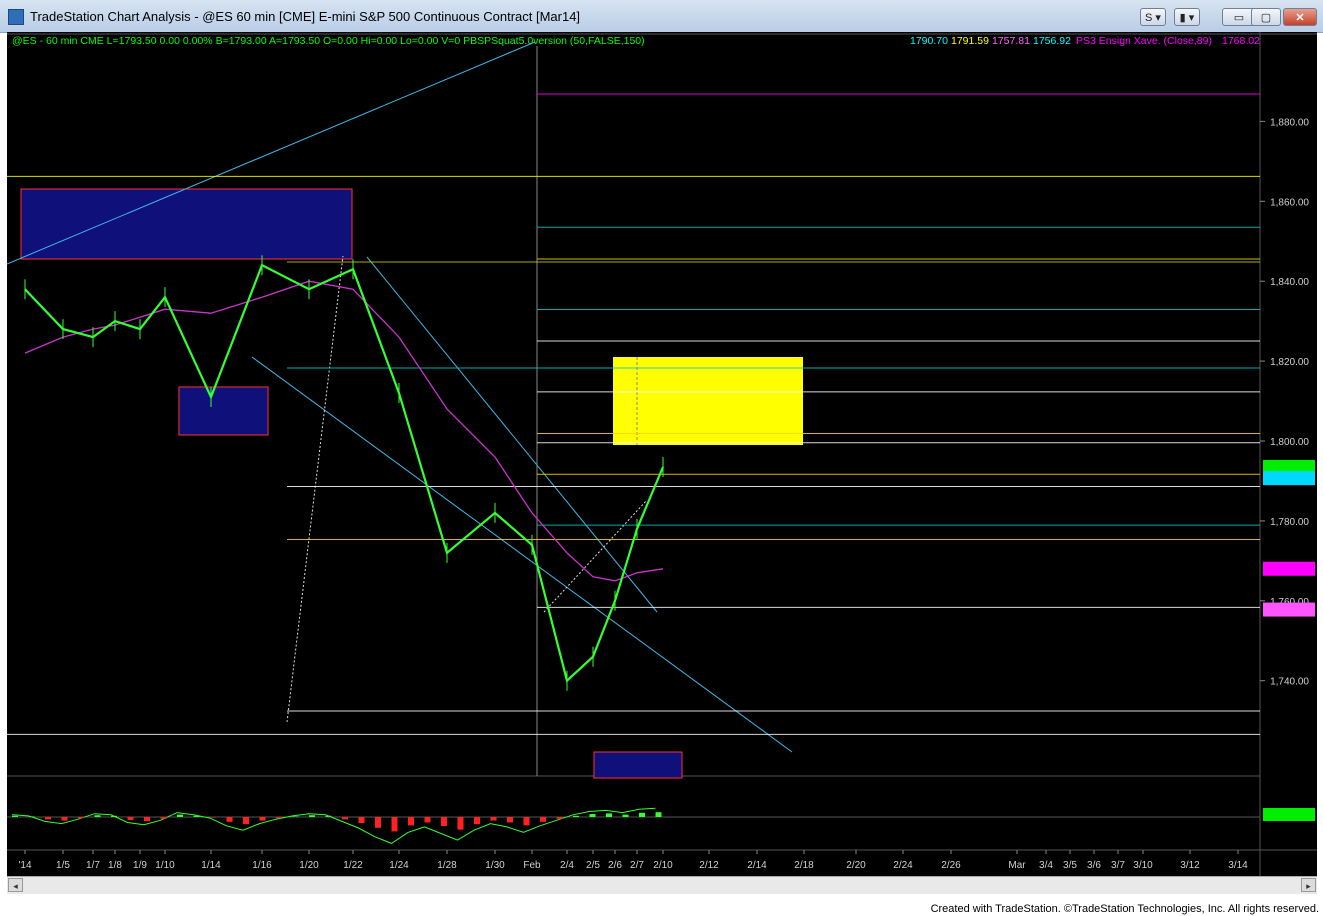 This screenshot has width=1323, height=916. Describe the element at coordinates (1190, 865) in the screenshot. I see `time-axis-label: 3/12` at that location.